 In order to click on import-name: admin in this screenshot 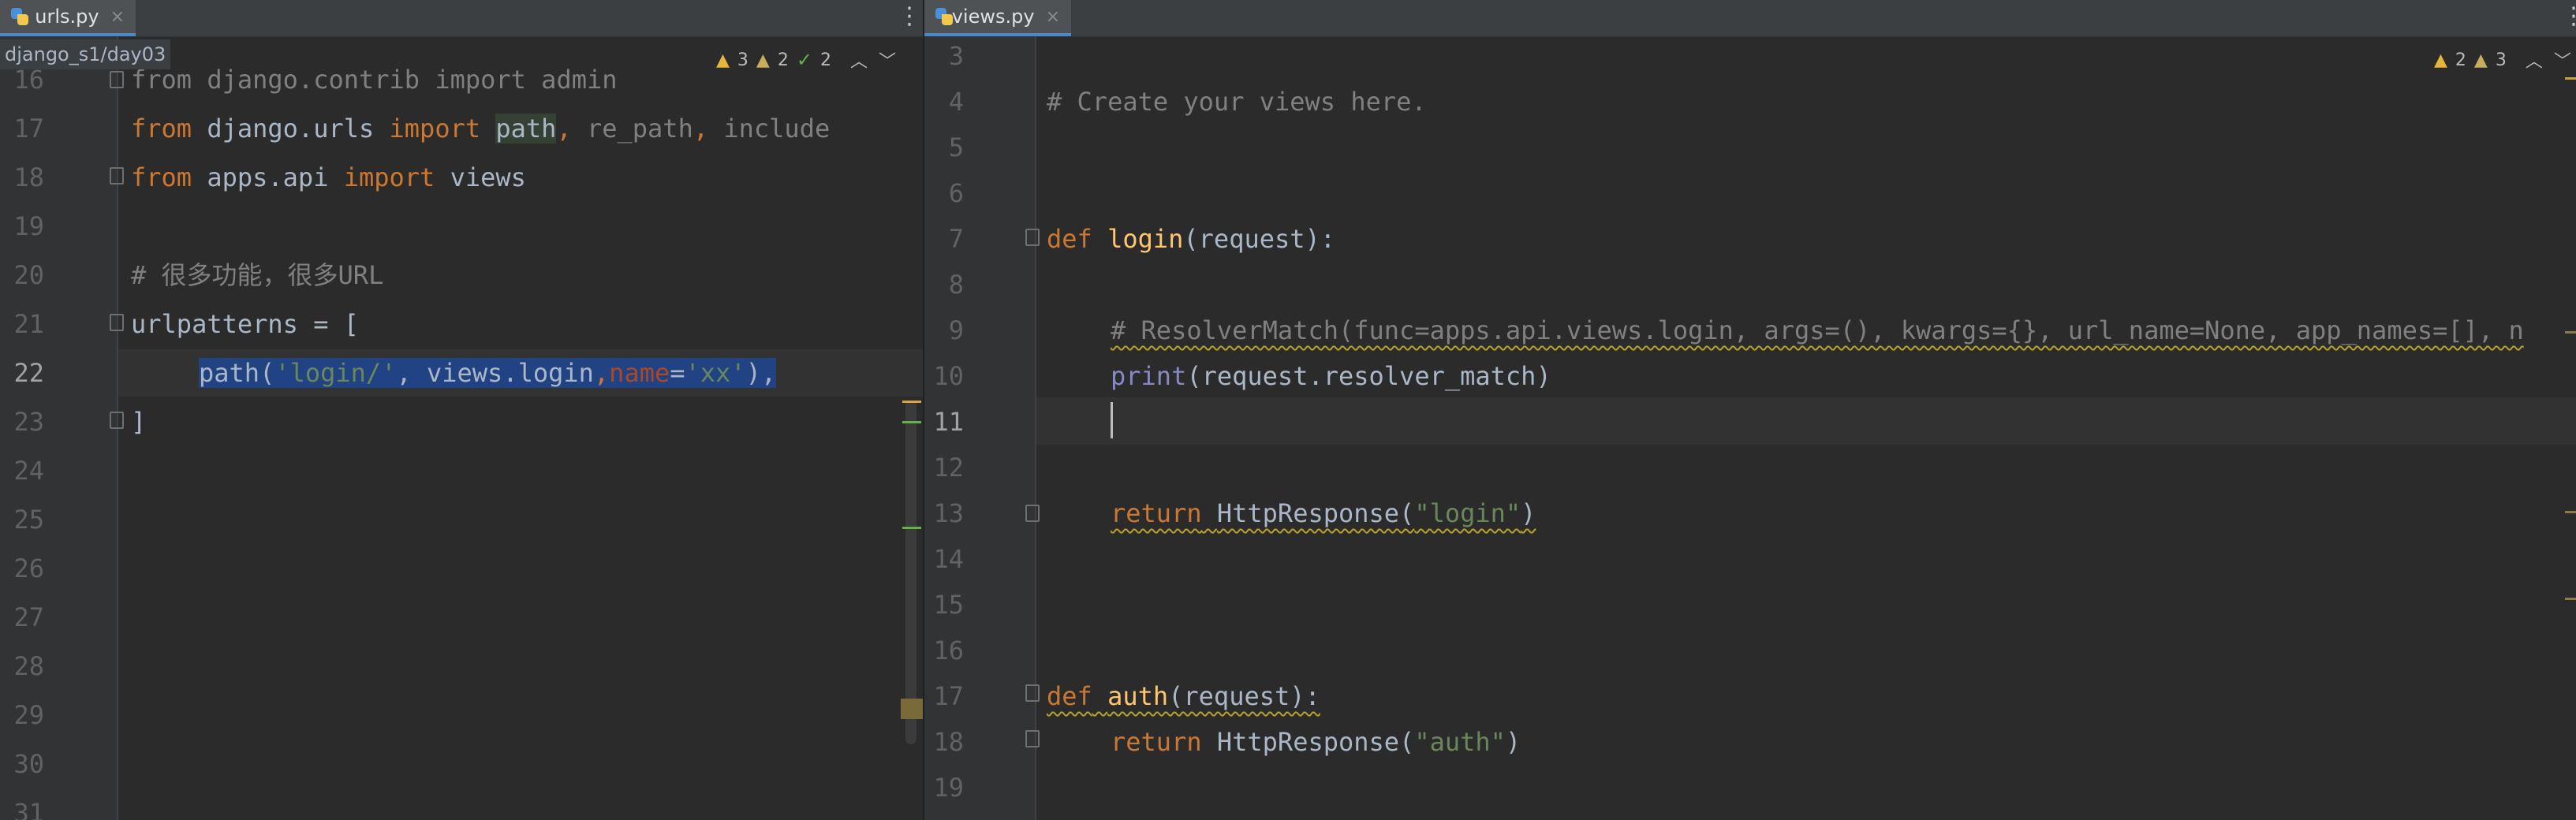, I will do `click(571, 80)`.